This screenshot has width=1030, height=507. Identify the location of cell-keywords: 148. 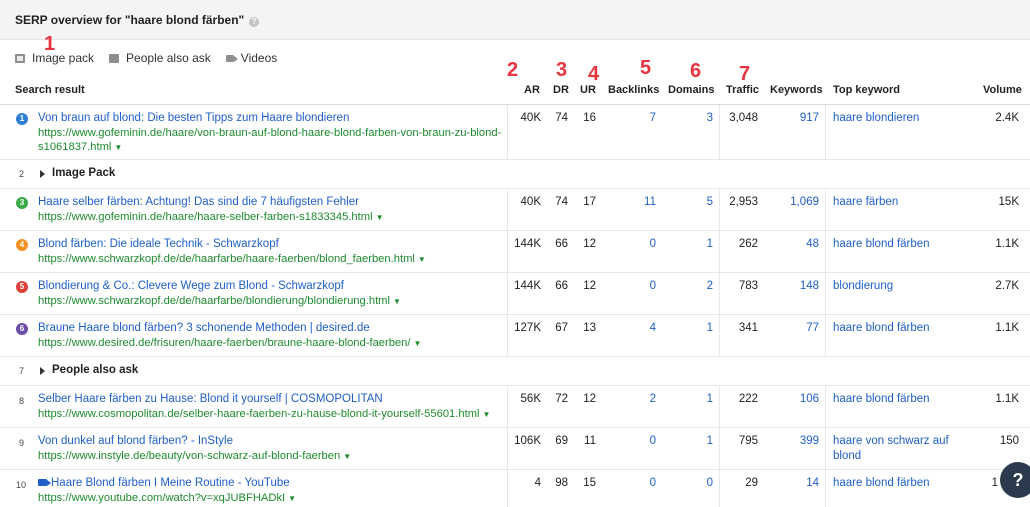
(797, 286).